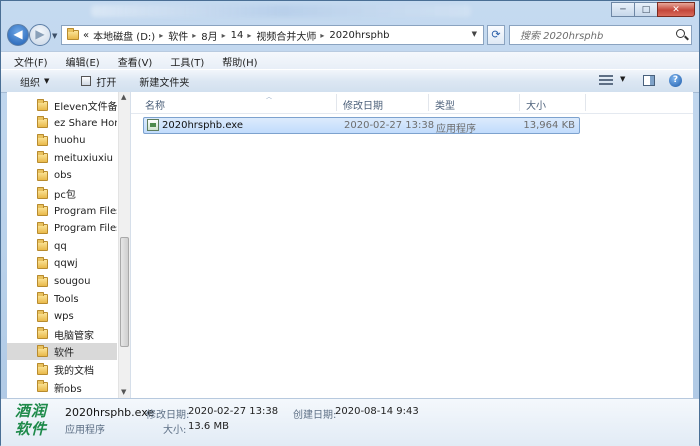 Image resolution: width=700 pixels, height=446 pixels. I want to click on view-dropdown: ▼, so click(622, 79).